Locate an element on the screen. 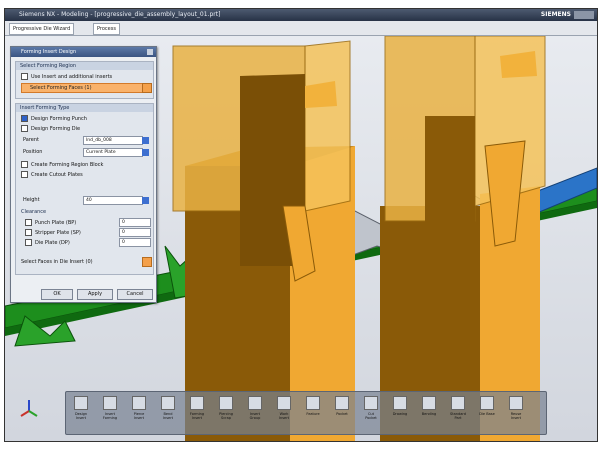  close-icon is located at coordinates (150, 52).